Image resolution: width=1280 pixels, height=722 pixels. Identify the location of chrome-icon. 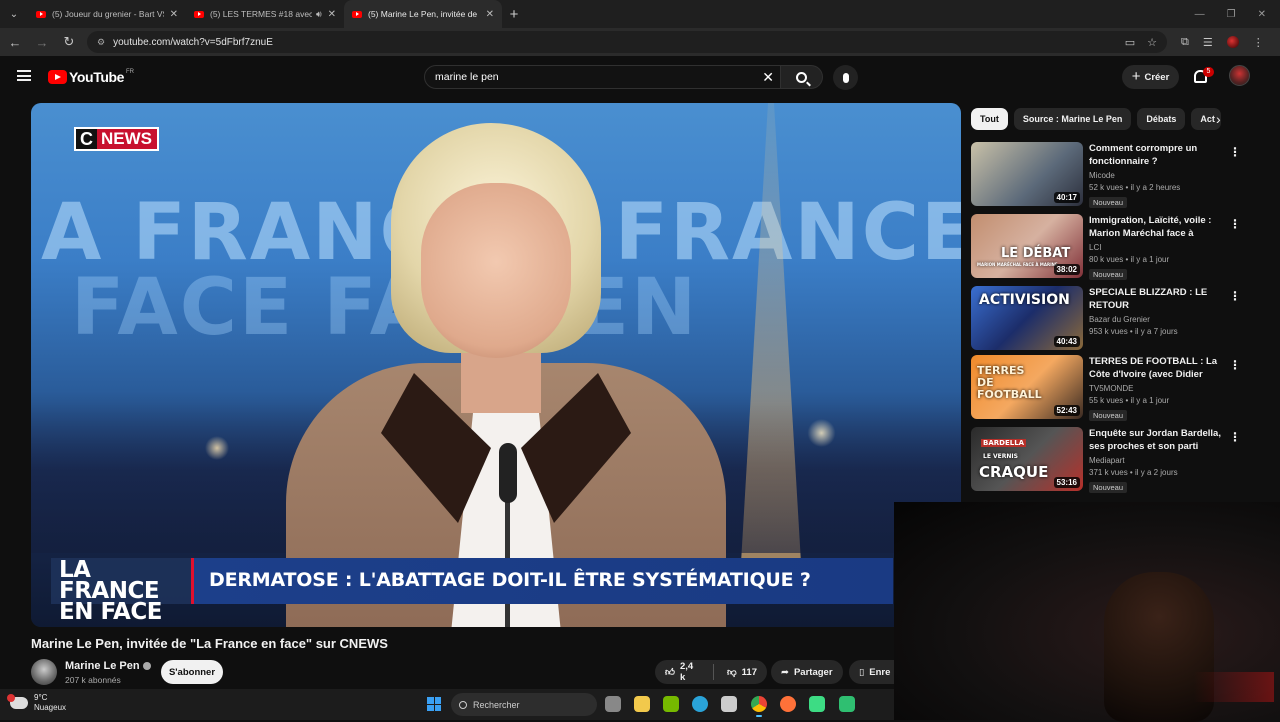
(759, 706).